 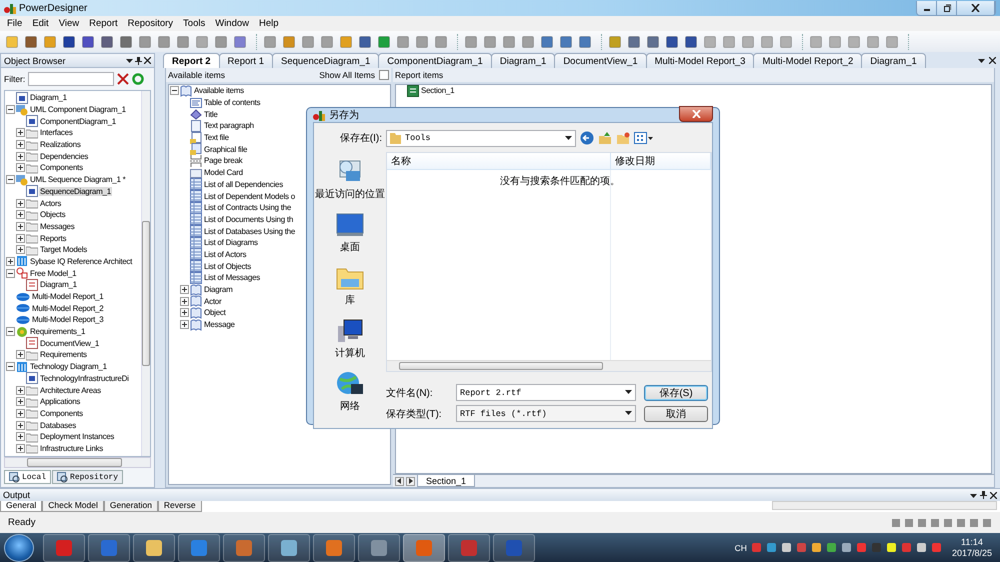 What do you see at coordinates (58, 425) in the screenshot?
I see `tree-item: Databases` at bounding box center [58, 425].